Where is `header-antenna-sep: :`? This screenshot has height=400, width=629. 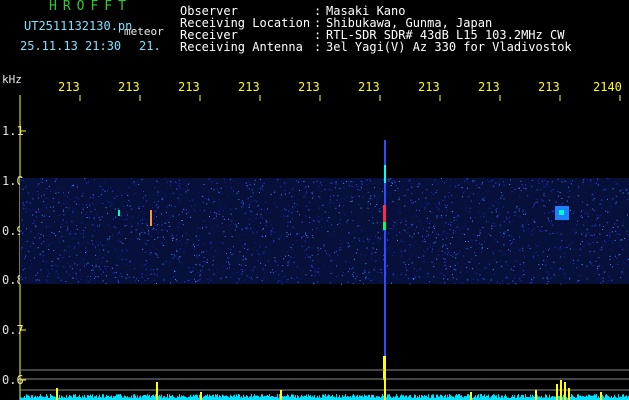 header-antenna-sep: : is located at coordinates (318, 47).